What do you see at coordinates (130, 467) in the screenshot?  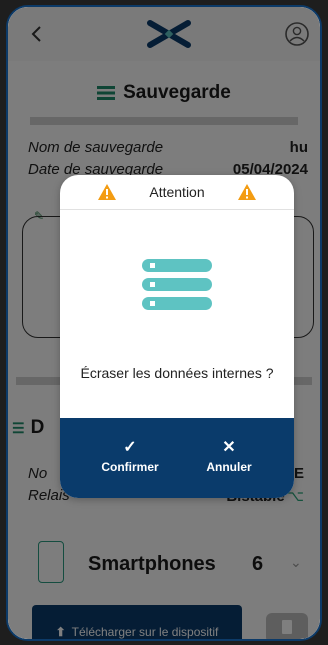 I see `confirm-label: Confirmer` at bounding box center [130, 467].